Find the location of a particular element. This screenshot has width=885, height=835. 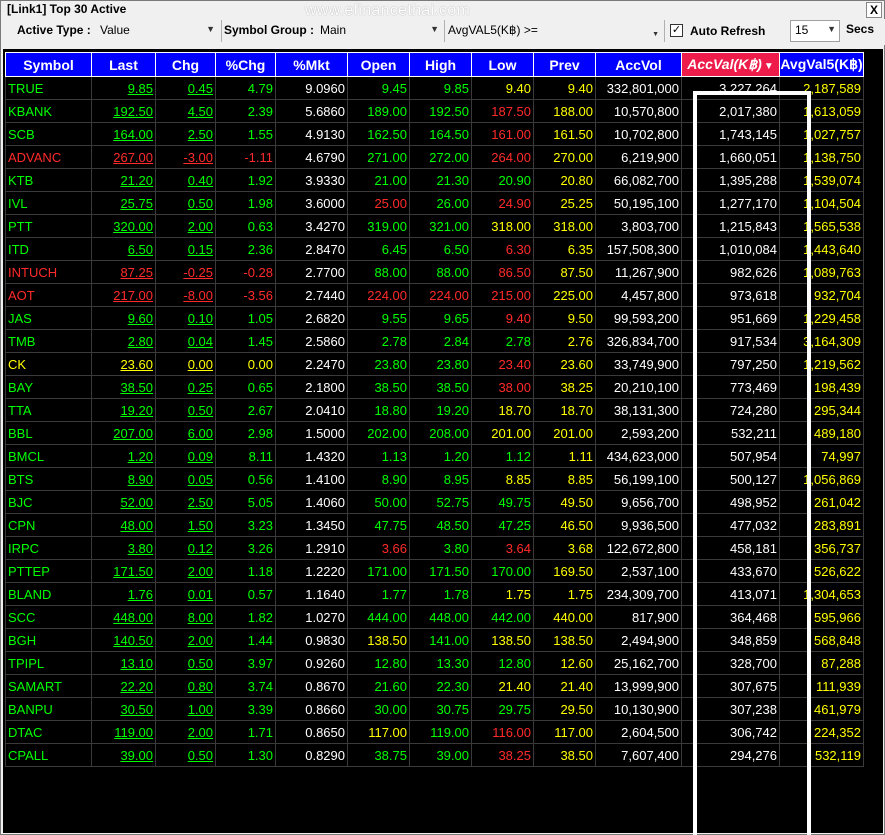

cell-symbol: BANPU is located at coordinates (48, 709).